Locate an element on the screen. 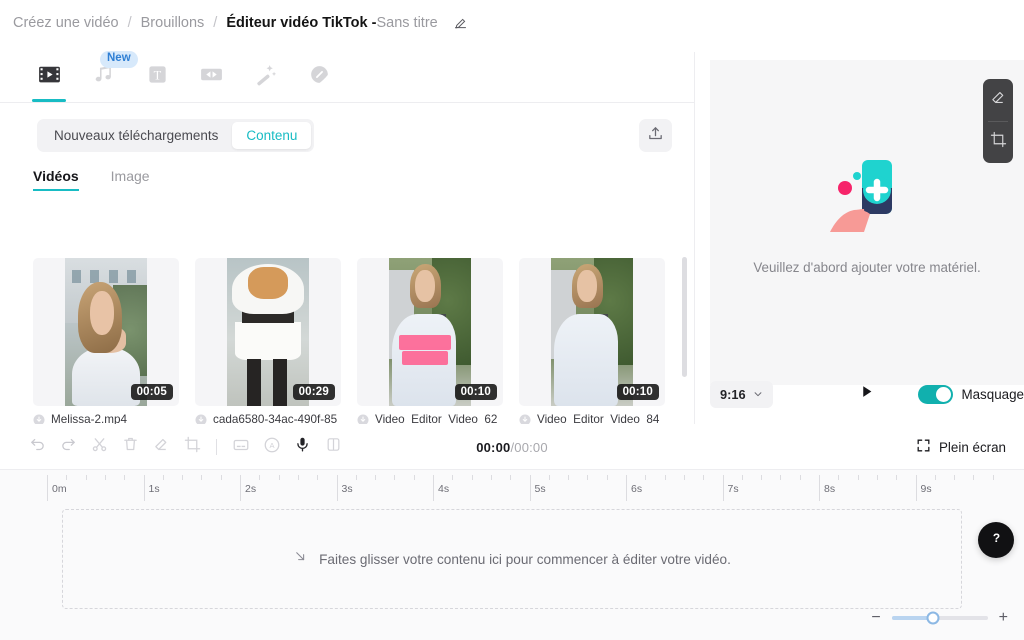  current-time: 00:00 is located at coordinates (493, 447).